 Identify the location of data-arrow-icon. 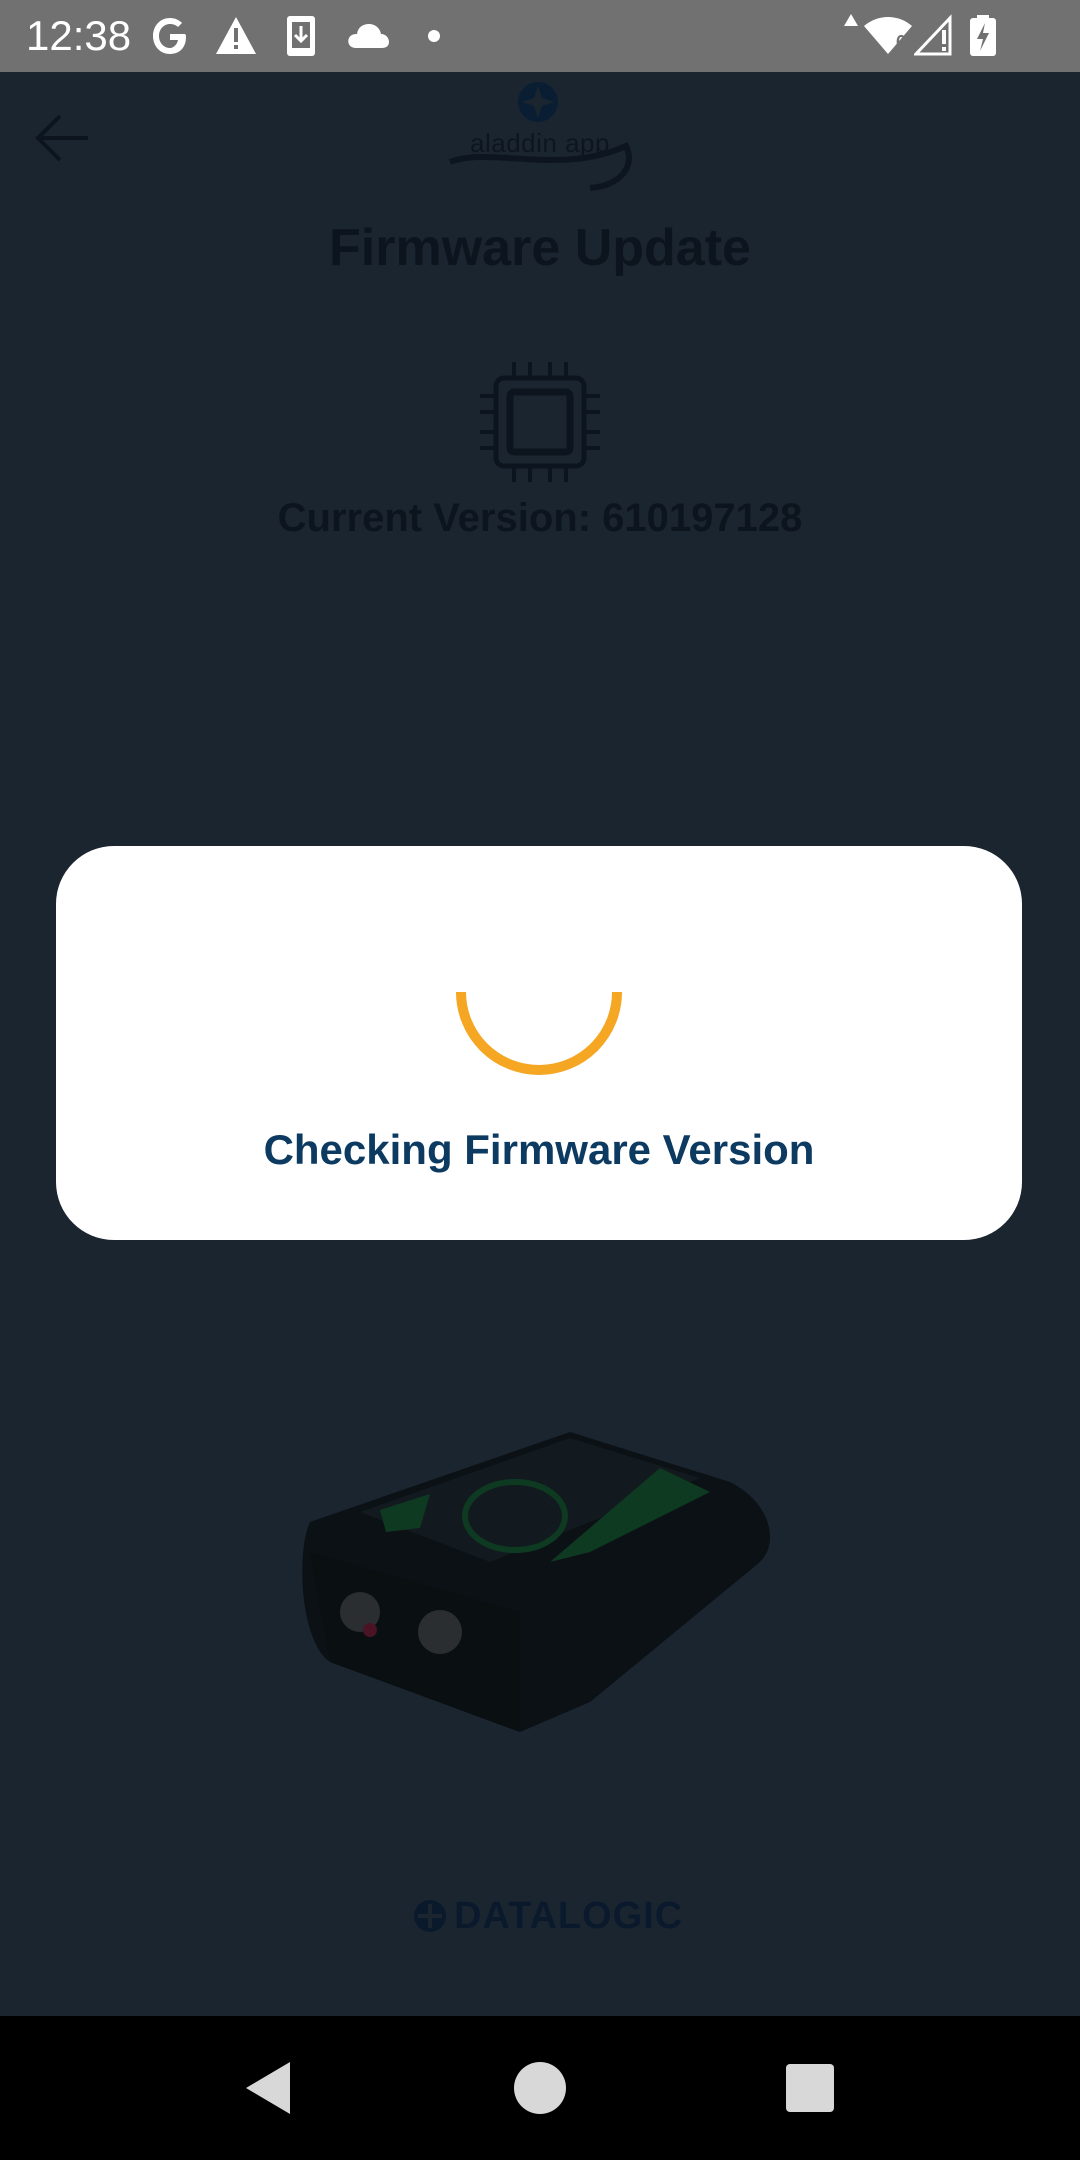
(851, 24).